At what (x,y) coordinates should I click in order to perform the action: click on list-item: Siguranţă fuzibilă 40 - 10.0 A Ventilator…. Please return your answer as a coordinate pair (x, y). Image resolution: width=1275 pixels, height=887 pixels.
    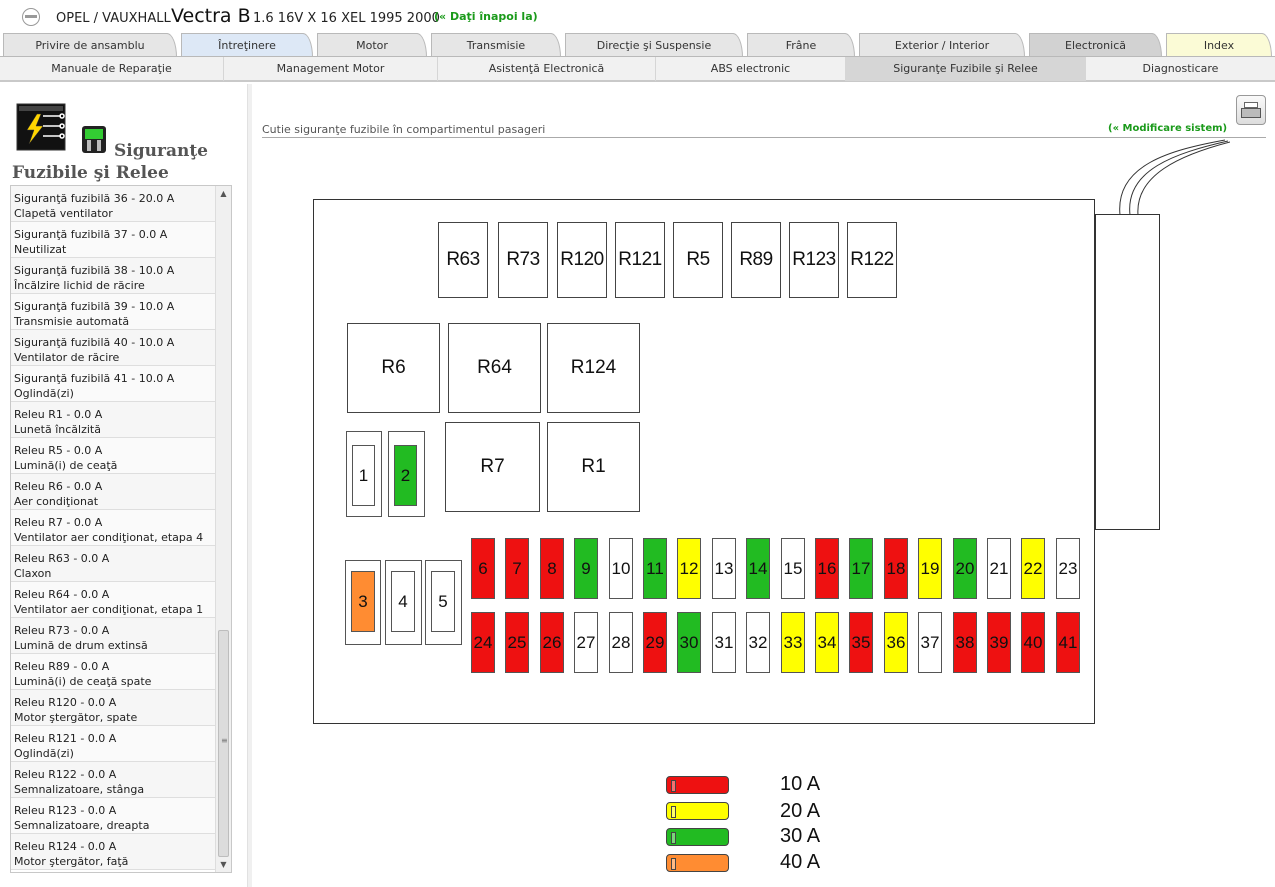
    Looking at the image, I should click on (113, 348).